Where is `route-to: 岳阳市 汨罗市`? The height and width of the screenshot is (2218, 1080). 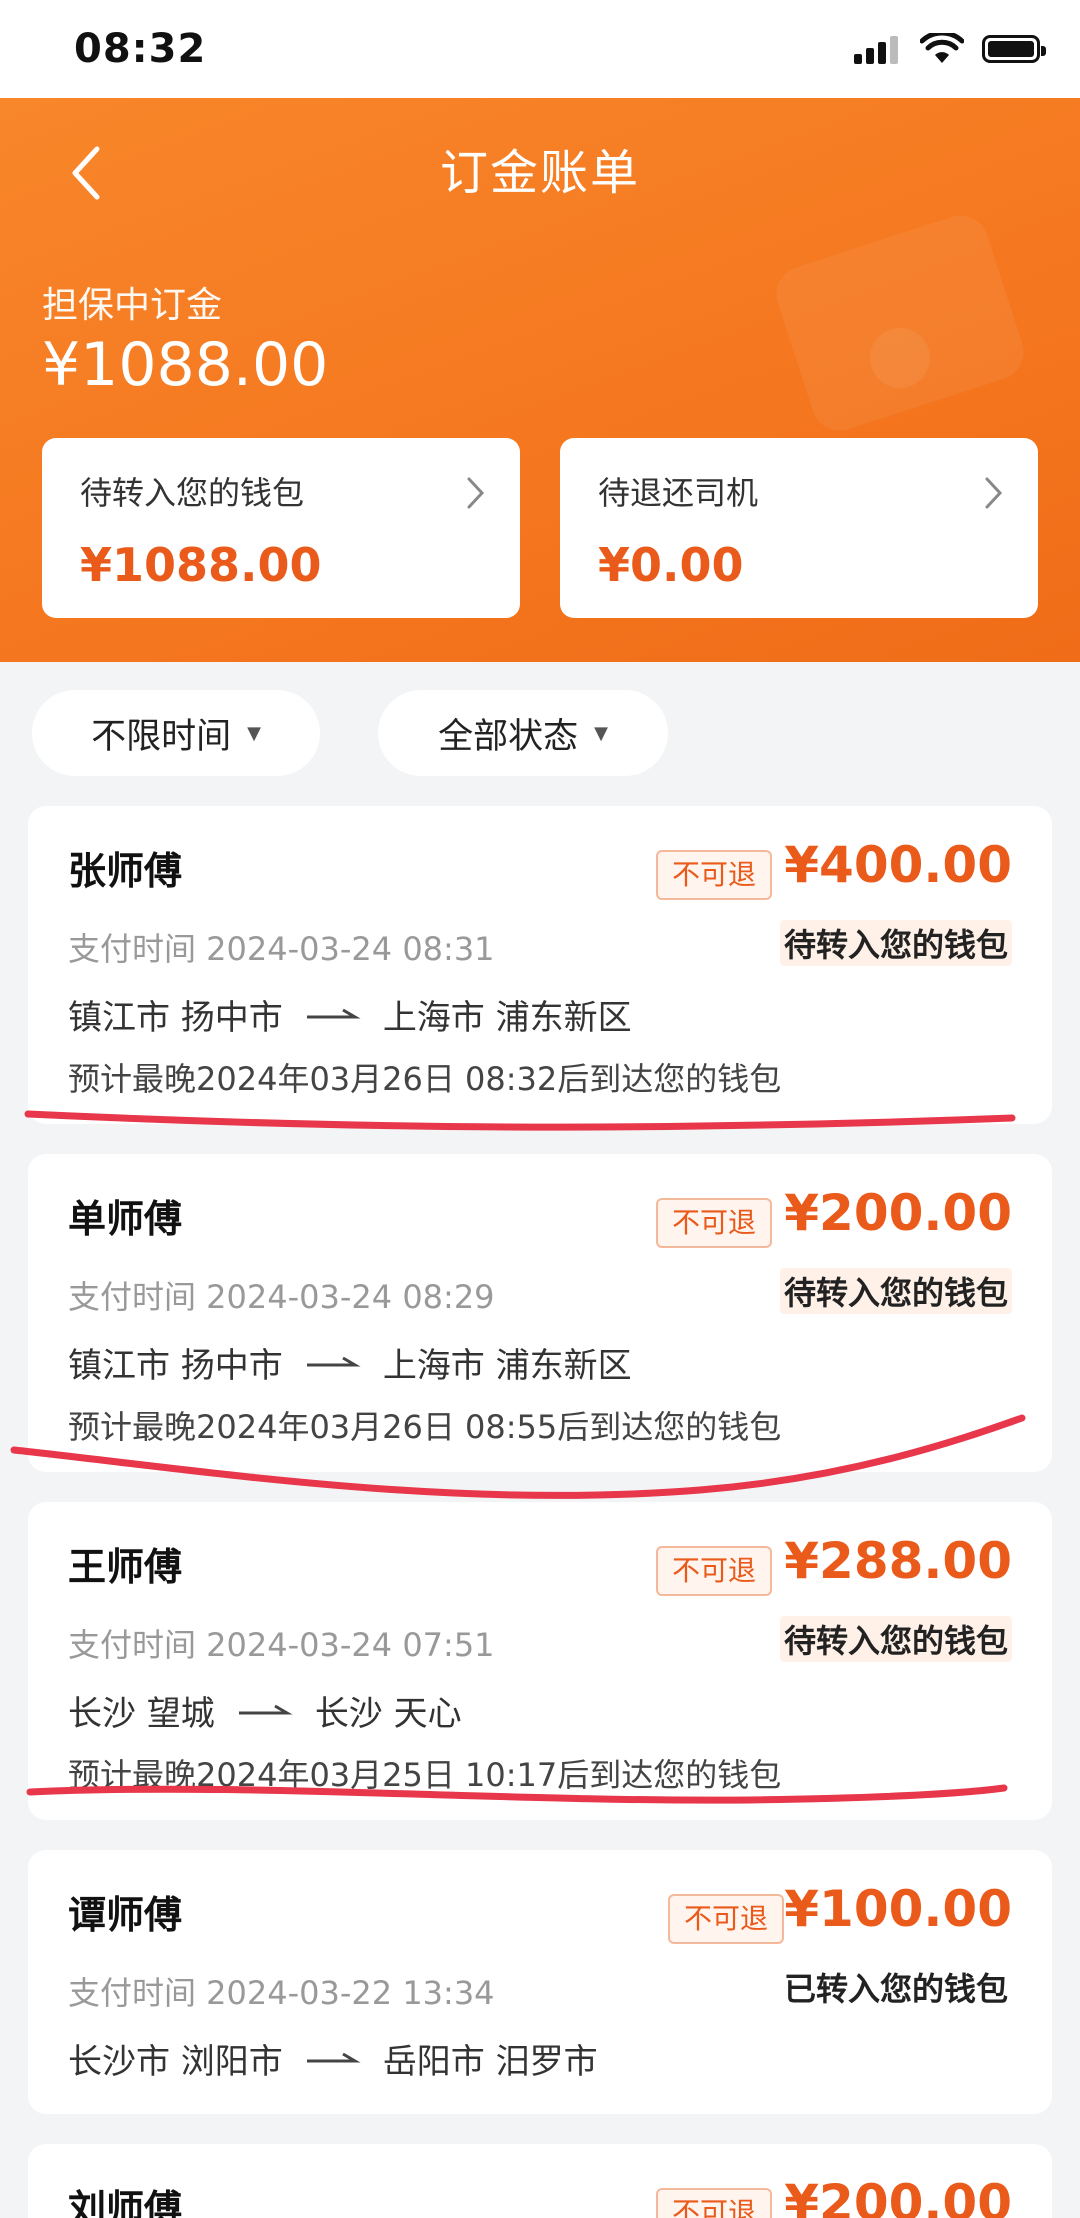 route-to: 岳阳市 汨罗市 is located at coordinates (490, 2062).